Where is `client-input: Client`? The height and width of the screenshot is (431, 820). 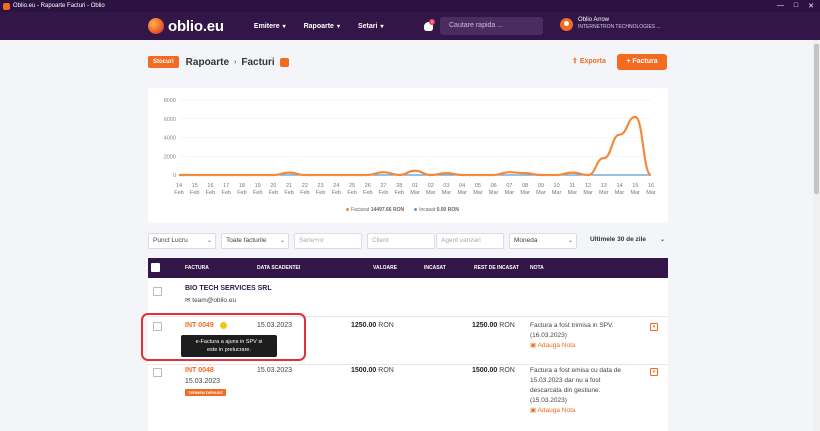 client-input: Client is located at coordinates (401, 241).